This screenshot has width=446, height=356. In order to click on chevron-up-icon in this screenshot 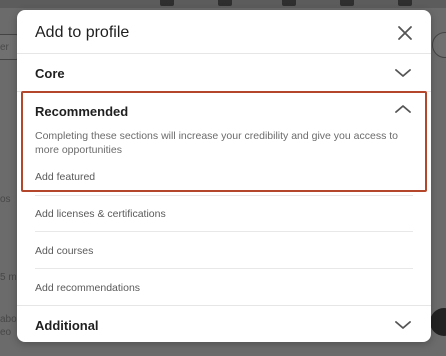, I will do `click(403, 109)`.